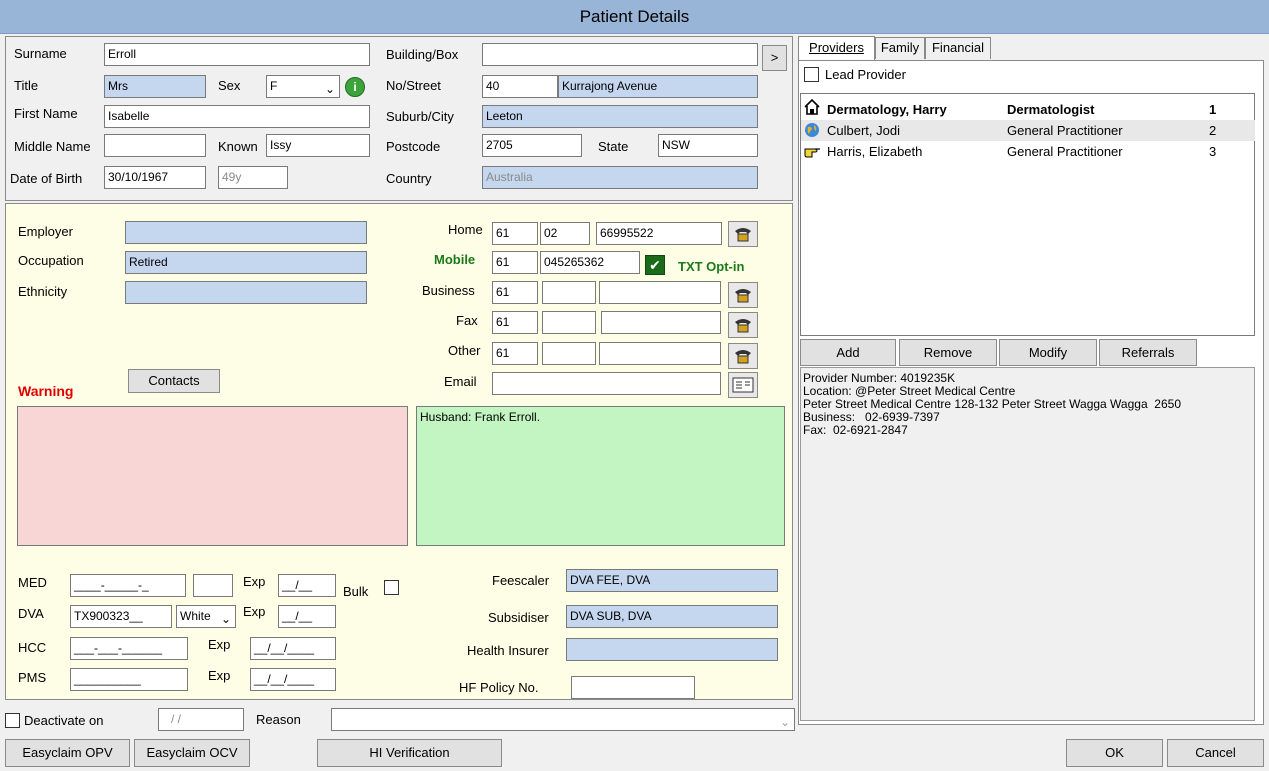  I want to click on hcc-exp-label: Exp, so click(219, 644).